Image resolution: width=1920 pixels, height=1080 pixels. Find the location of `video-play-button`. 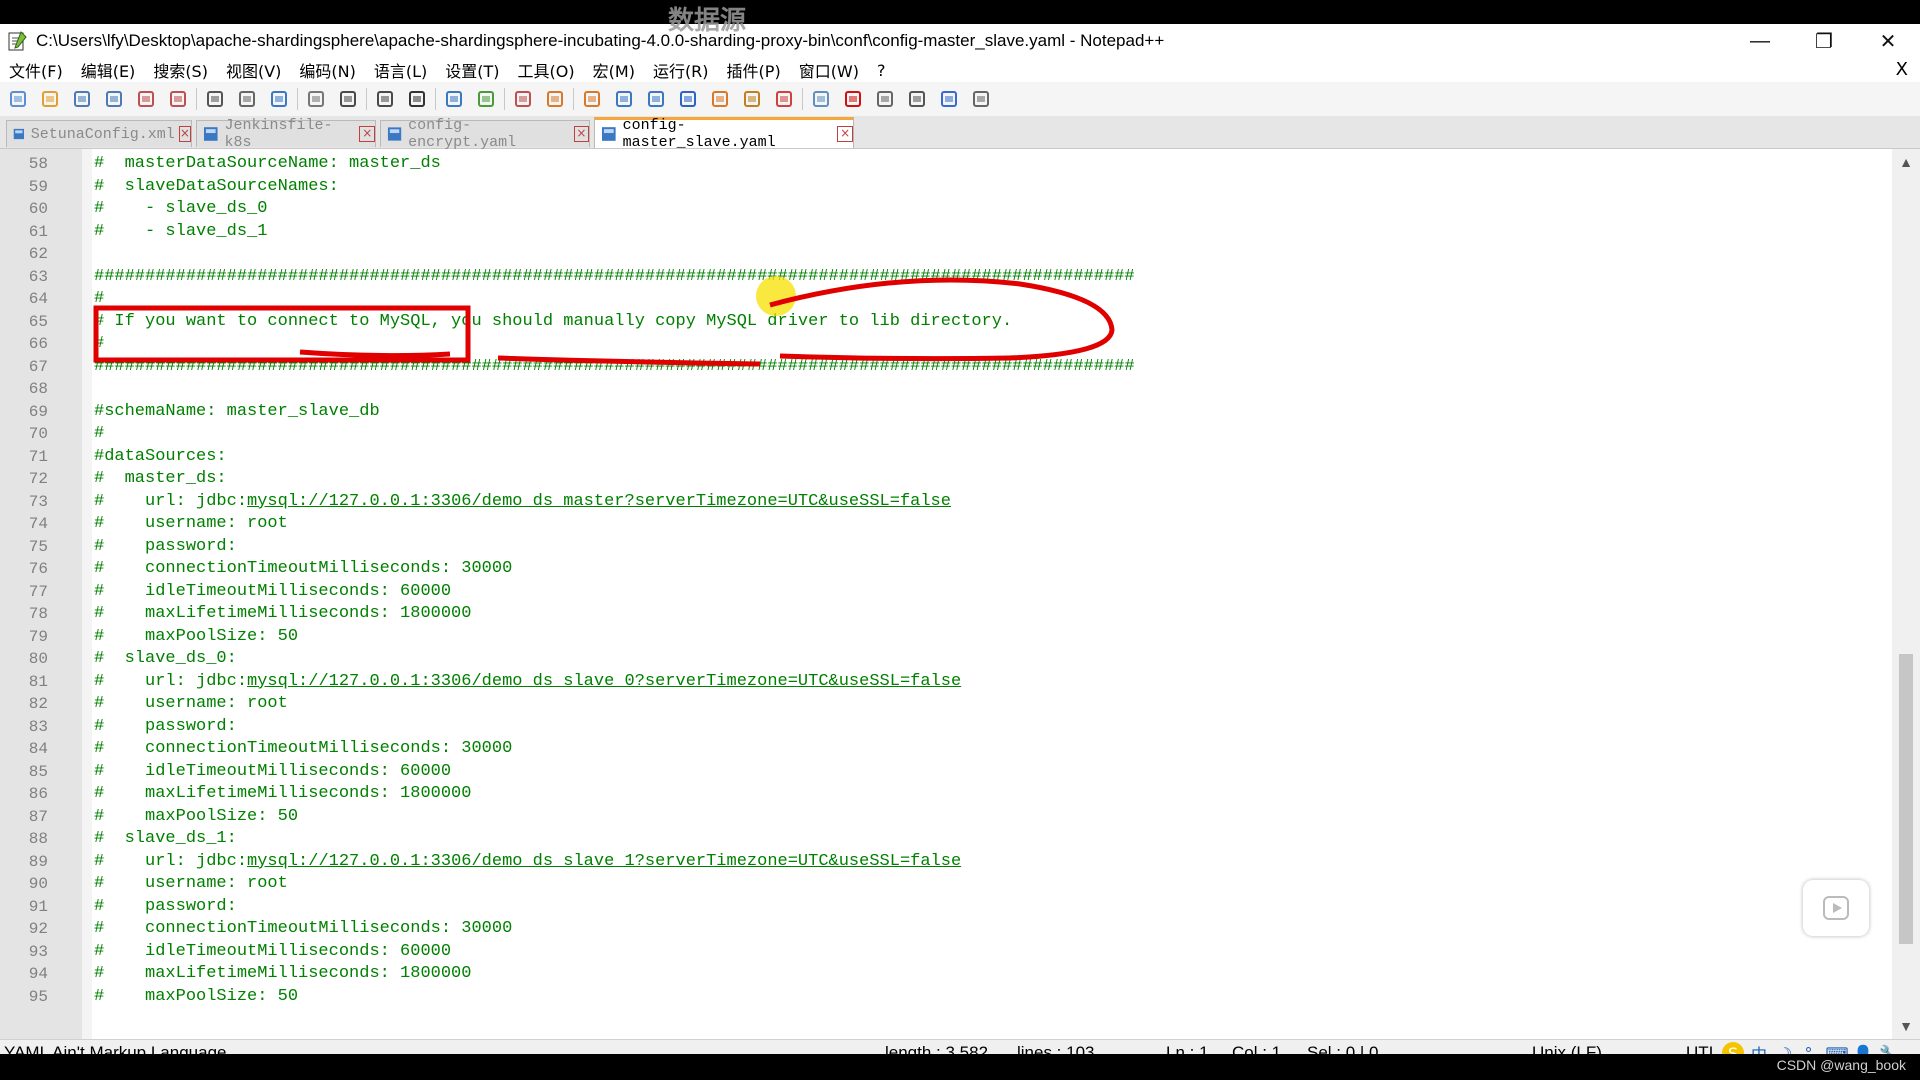

video-play-button is located at coordinates (1836, 908).